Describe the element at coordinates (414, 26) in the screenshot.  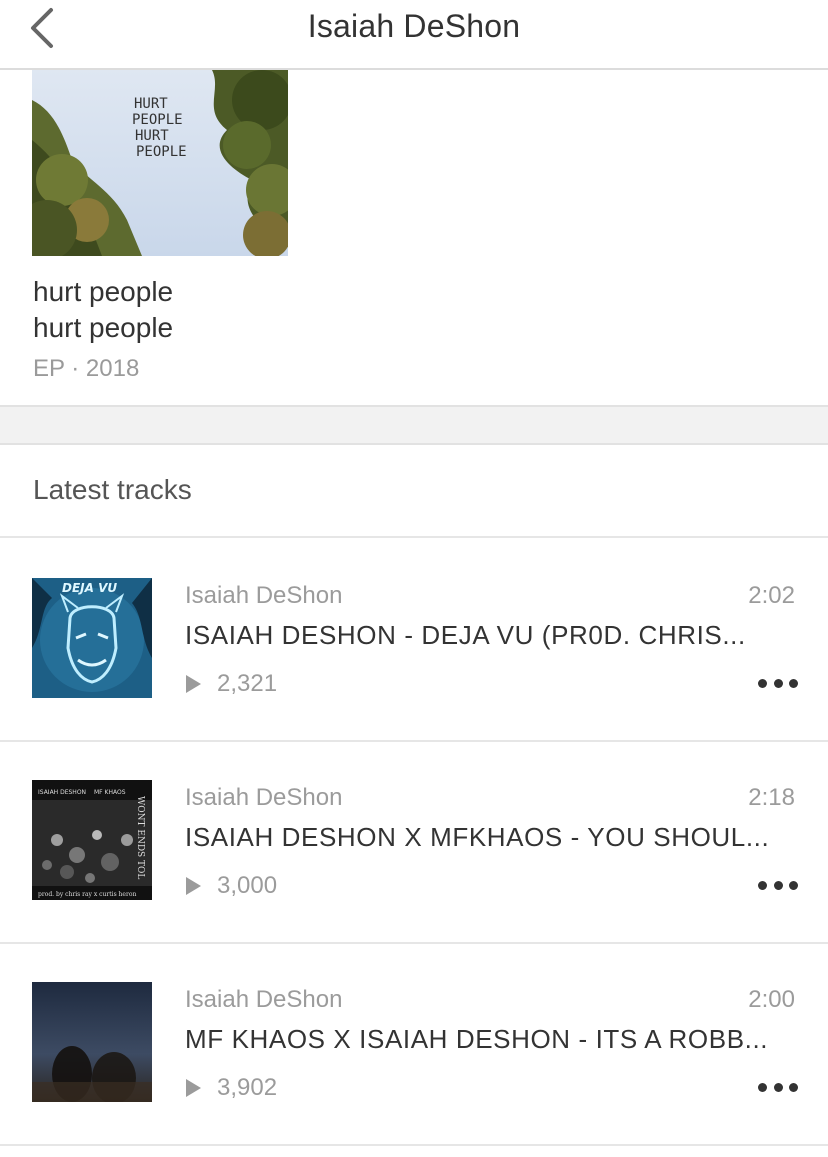
I see `page-title: Isaiah DeShon` at that location.